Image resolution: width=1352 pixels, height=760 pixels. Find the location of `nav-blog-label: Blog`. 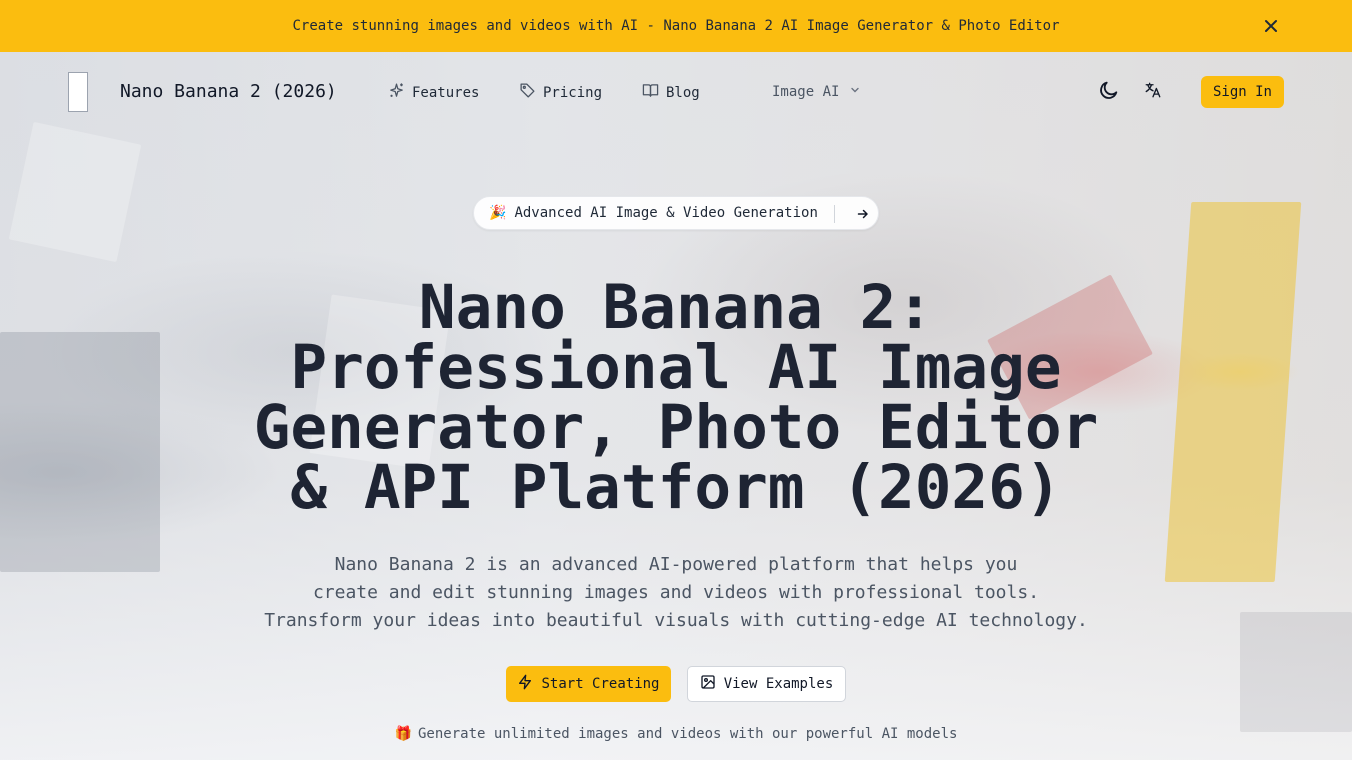

nav-blog-label: Blog is located at coordinates (683, 92).